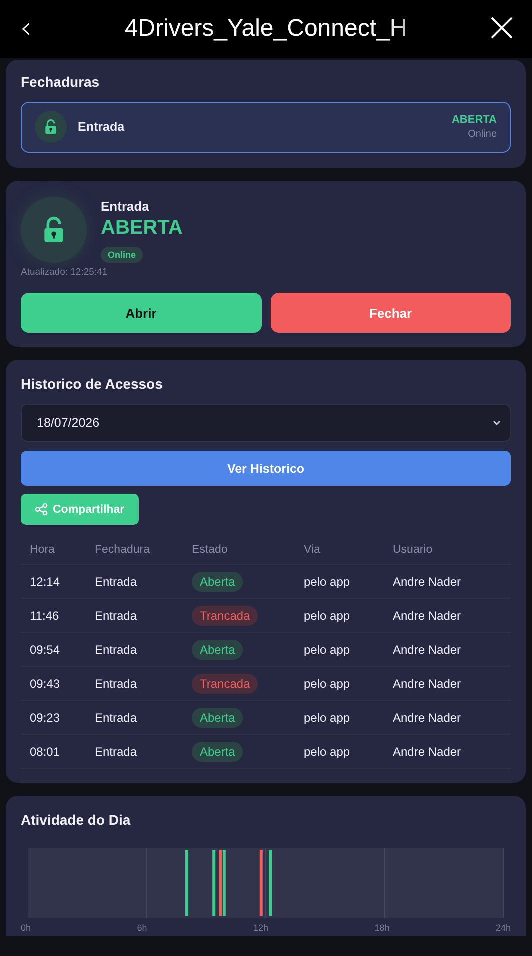  What do you see at coordinates (266, 423) in the screenshot?
I see `date-select: 18/07/2026` at bounding box center [266, 423].